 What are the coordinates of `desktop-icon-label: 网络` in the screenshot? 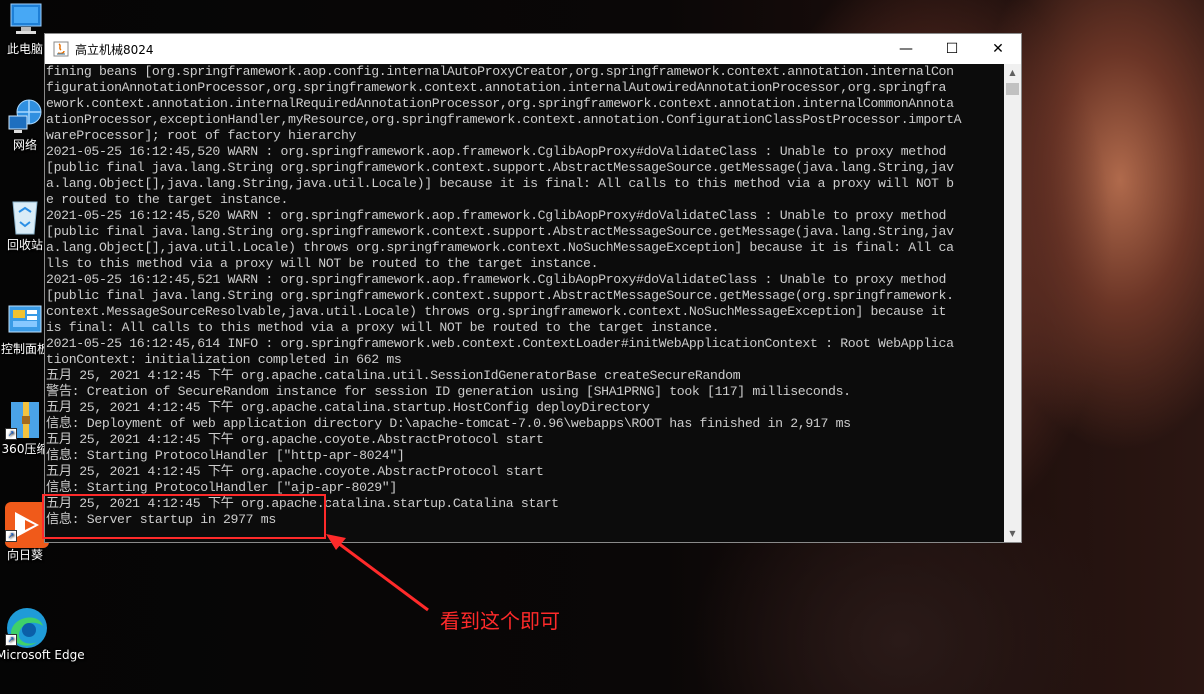 It's located at (24, 145).